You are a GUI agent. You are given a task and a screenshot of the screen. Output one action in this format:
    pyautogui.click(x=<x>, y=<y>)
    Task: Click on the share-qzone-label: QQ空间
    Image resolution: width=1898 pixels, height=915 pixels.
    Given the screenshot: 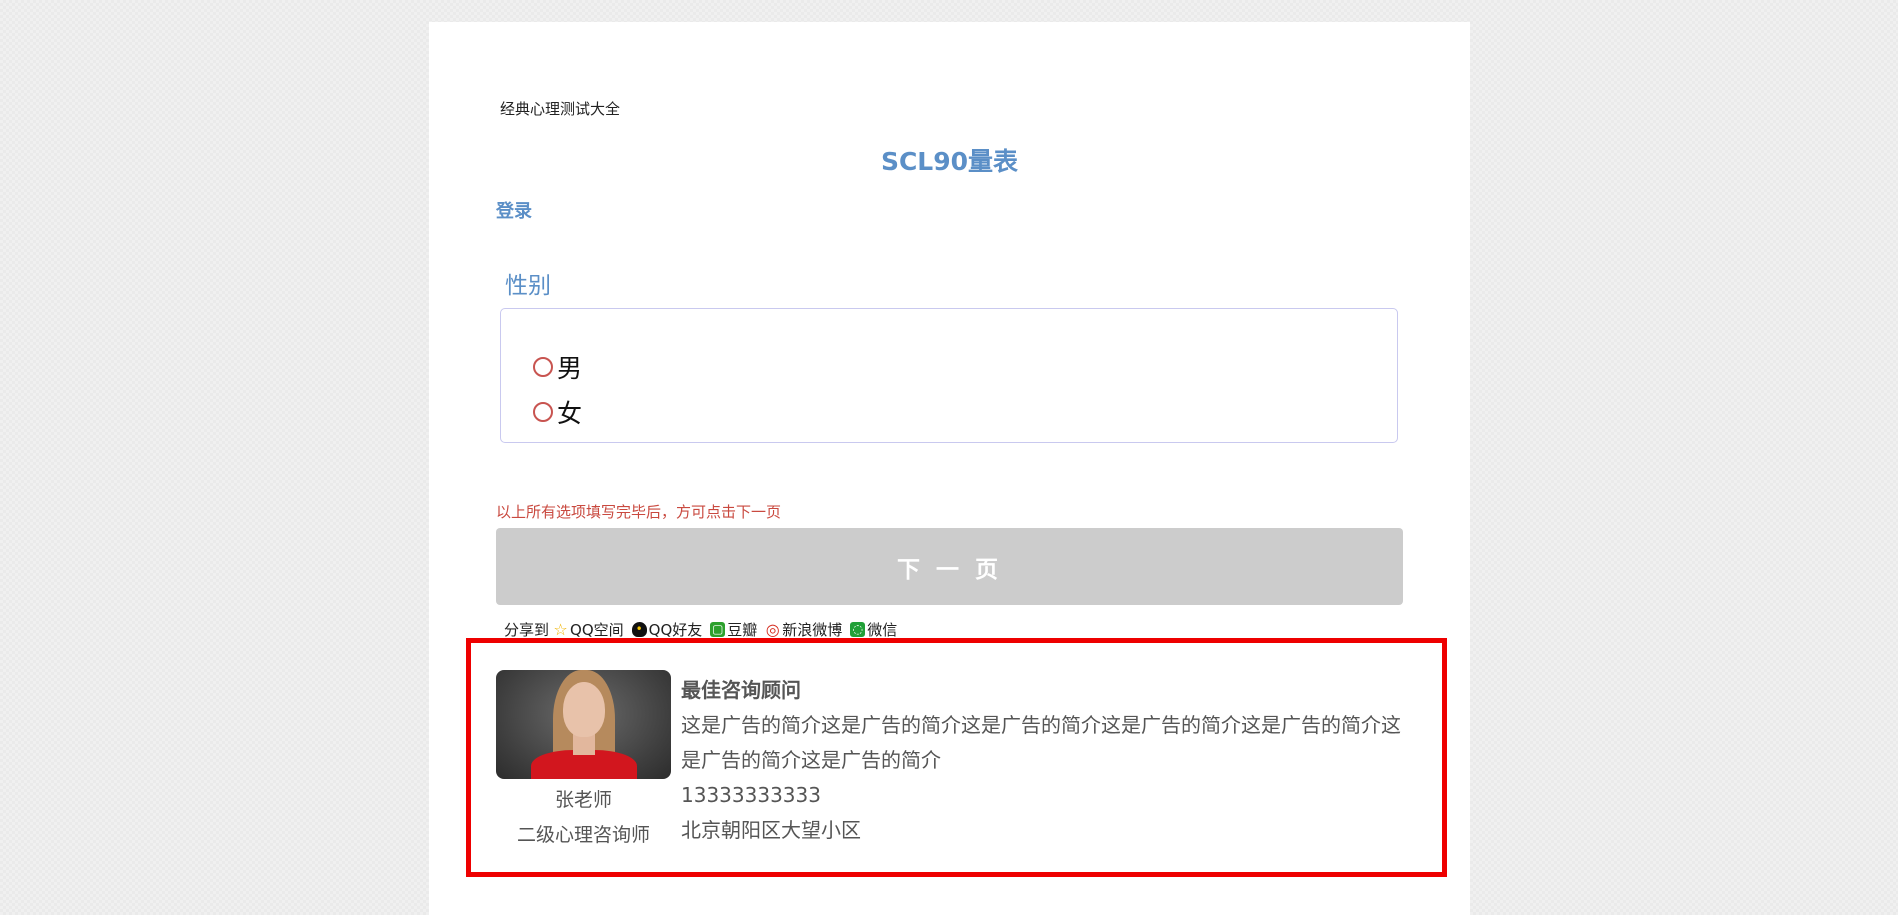 What is the action you would take?
    pyautogui.click(x=597, y=630)
    